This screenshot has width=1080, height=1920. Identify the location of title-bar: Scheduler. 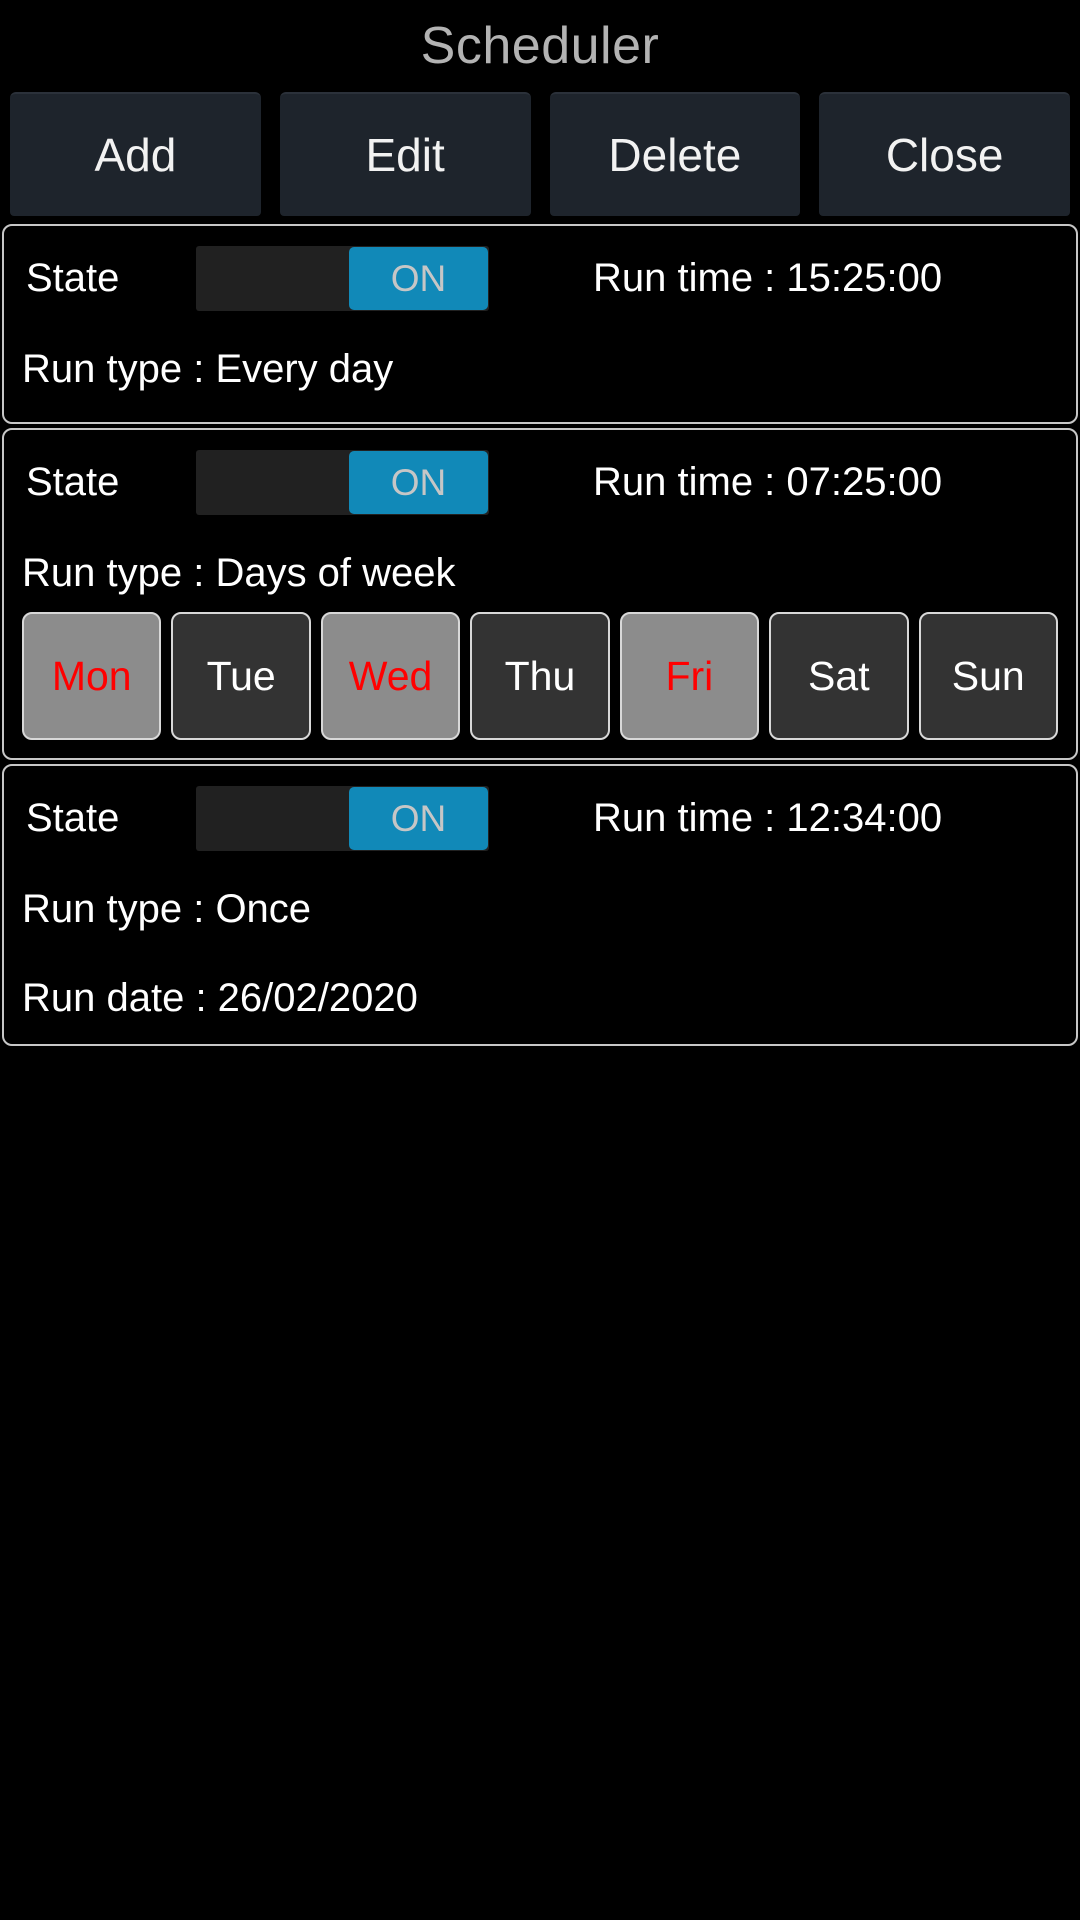
(540, 46).